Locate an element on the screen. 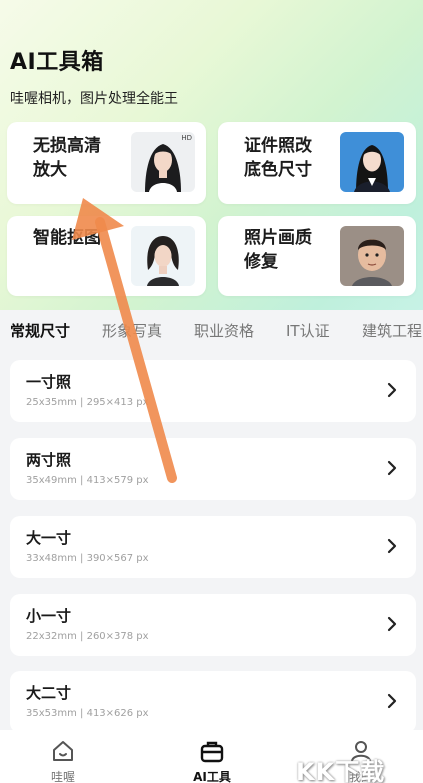 This screenshot has width=423, height=783. size-name: 一寸照 is located at coordinates (49, 382).